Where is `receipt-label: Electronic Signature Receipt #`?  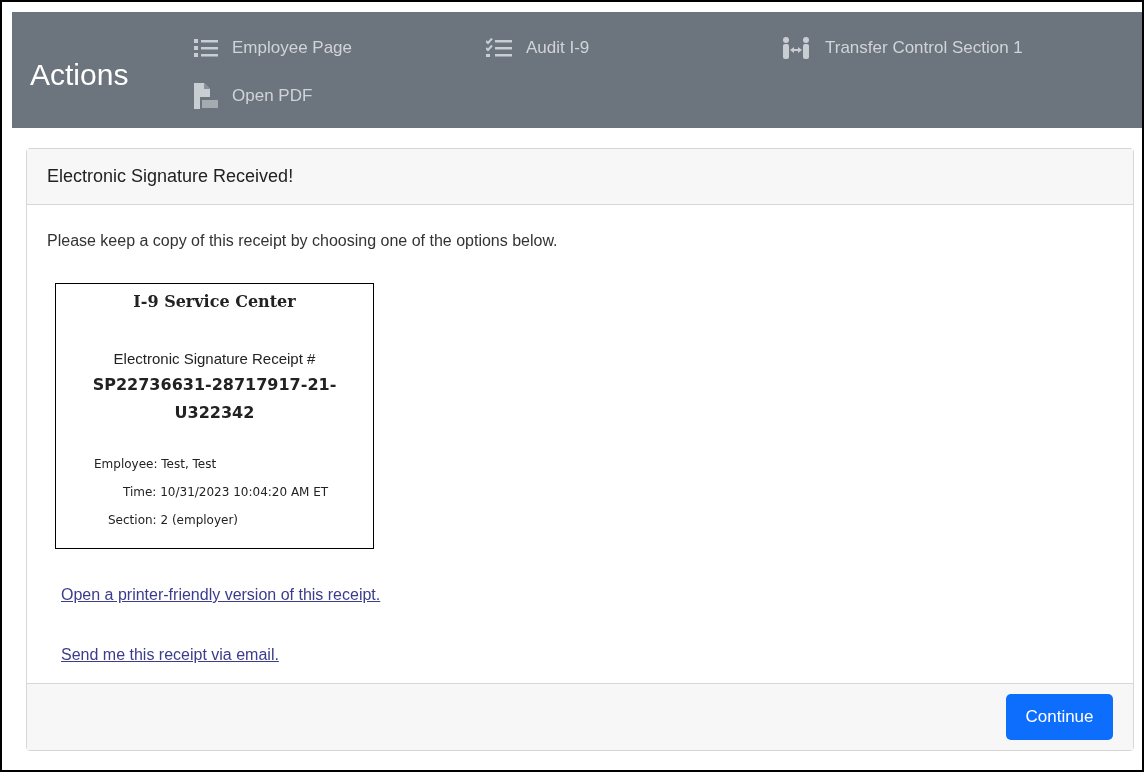 receipt-label: Electronic Signature Receipt # is located at coordinates (214, 359).